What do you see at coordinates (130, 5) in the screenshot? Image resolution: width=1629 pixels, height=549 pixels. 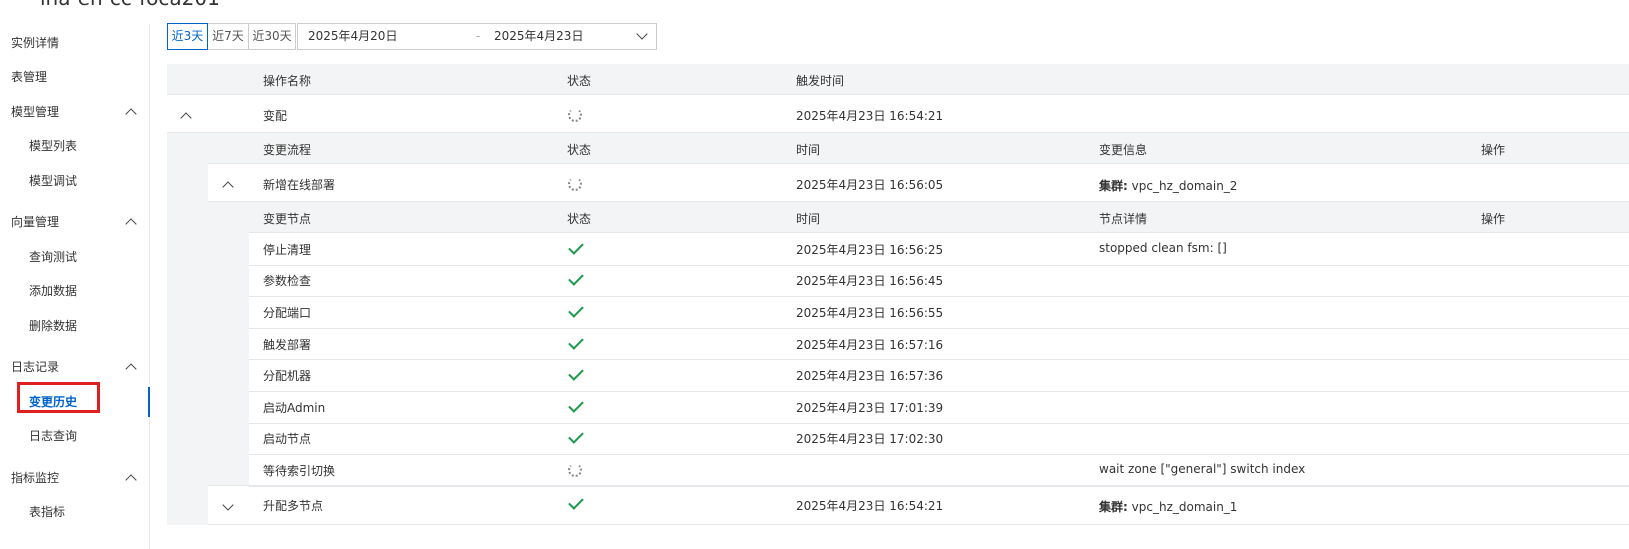 I see `page-title: ina-en-cc-foca201` at bounding box center [130, 5].